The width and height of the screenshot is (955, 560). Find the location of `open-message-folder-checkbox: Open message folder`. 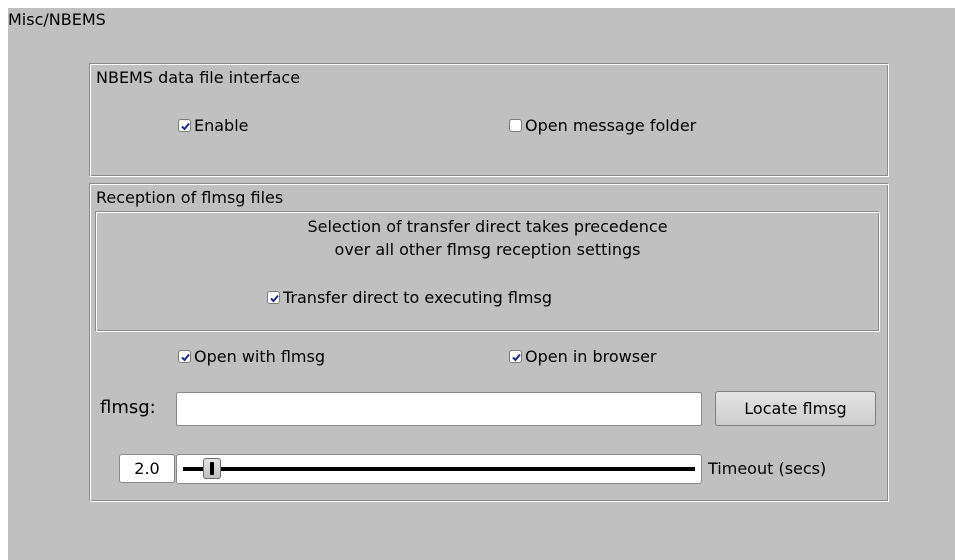

open-message-folder-checkbox: Open message folder is located at coordinates (602, 125).